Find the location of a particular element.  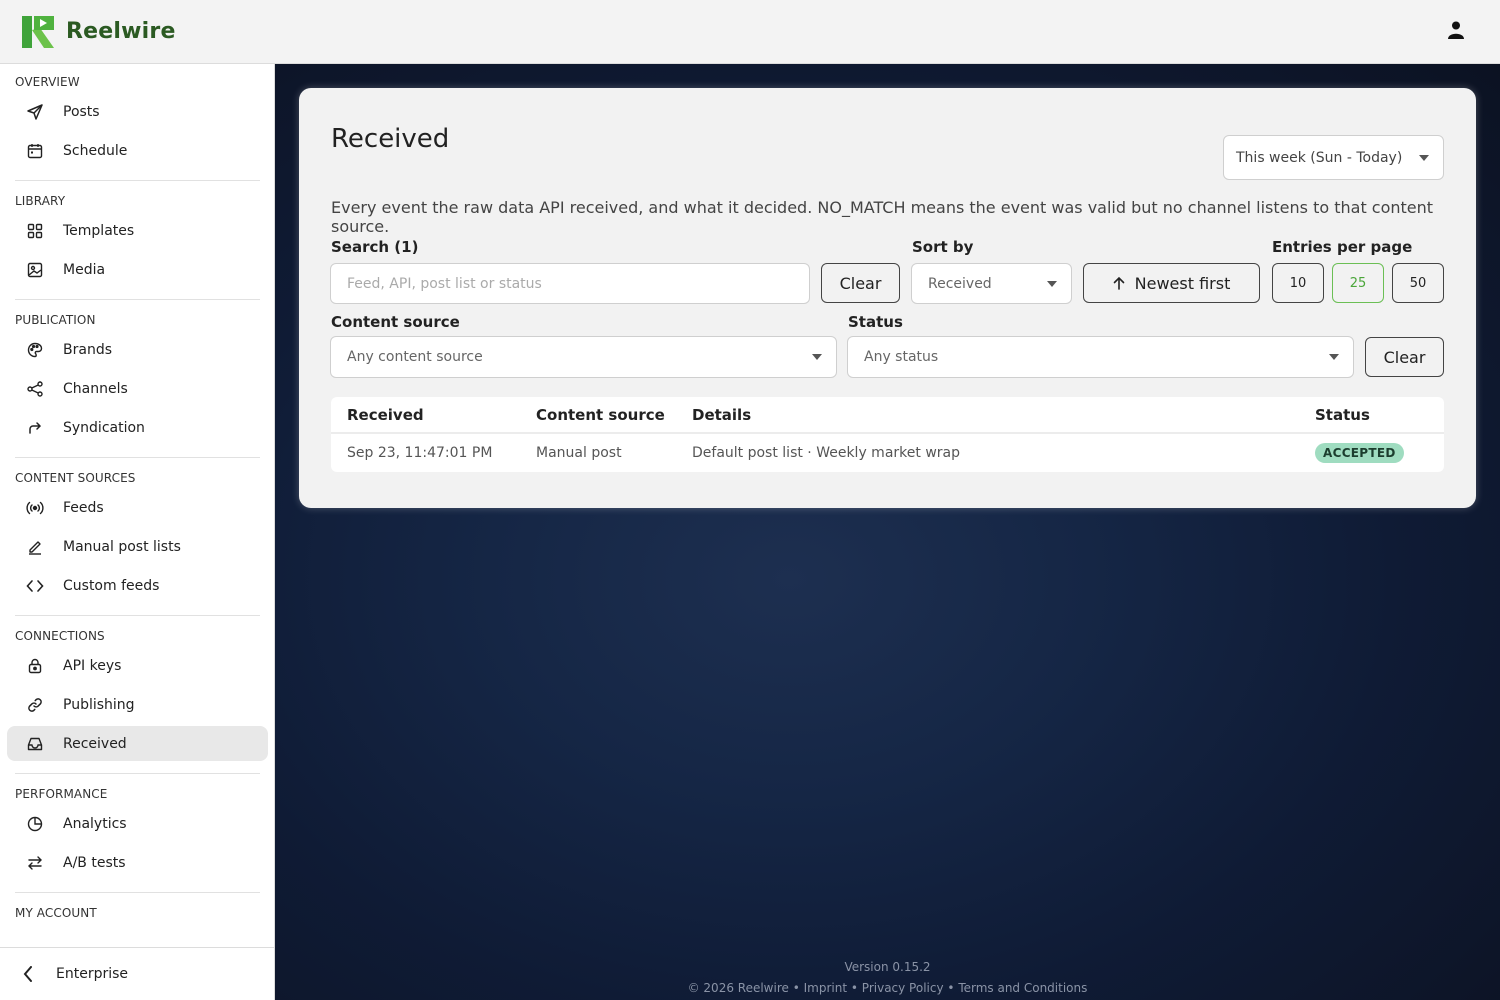

nav-section-title: PERFORMANCE is located at coordinates (61, 794).